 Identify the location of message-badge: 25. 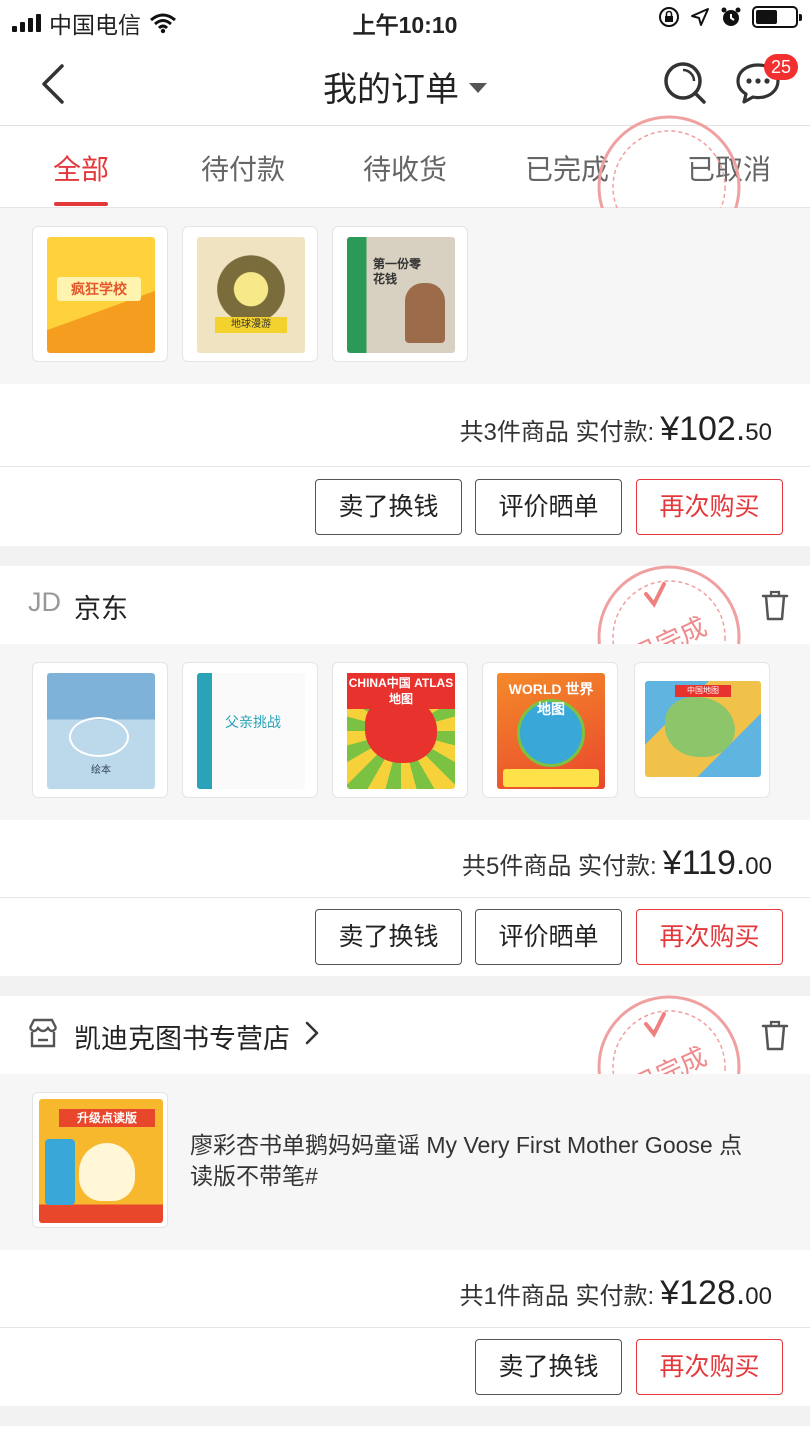
(781, 67).